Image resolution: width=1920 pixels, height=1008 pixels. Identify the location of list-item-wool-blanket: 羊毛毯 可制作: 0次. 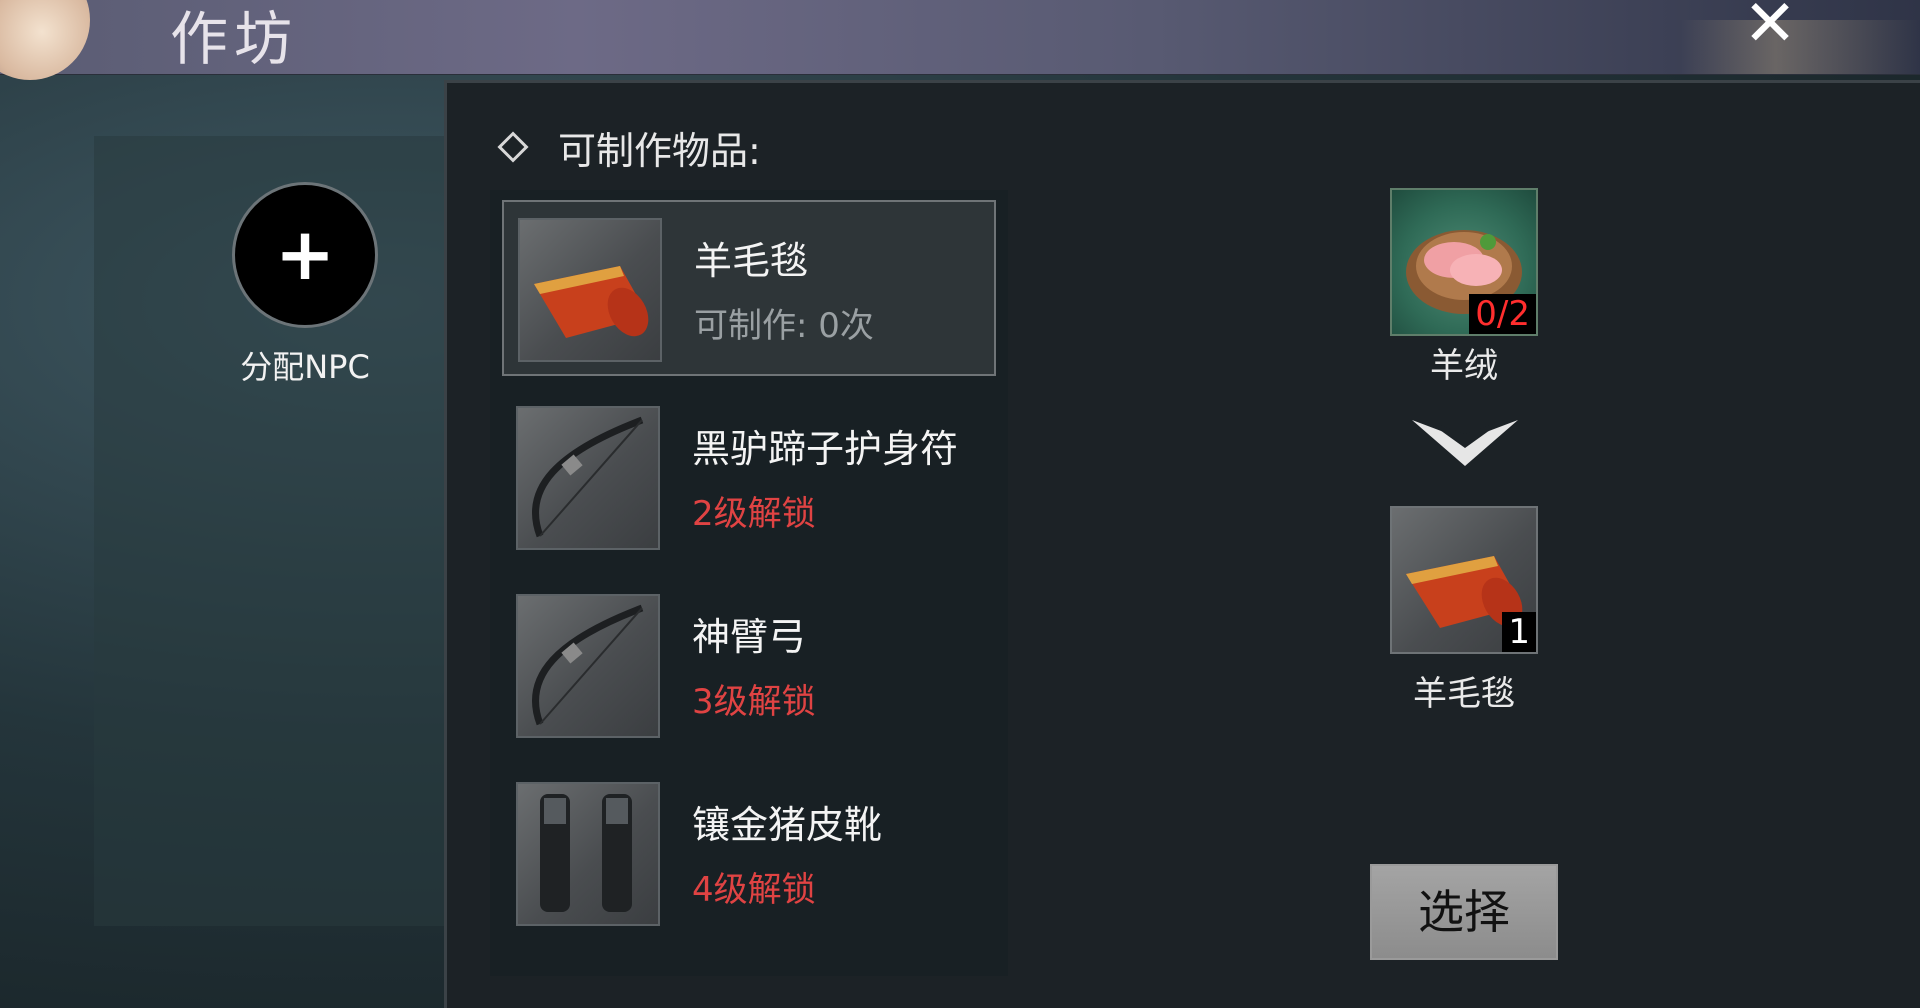
(749, 288).